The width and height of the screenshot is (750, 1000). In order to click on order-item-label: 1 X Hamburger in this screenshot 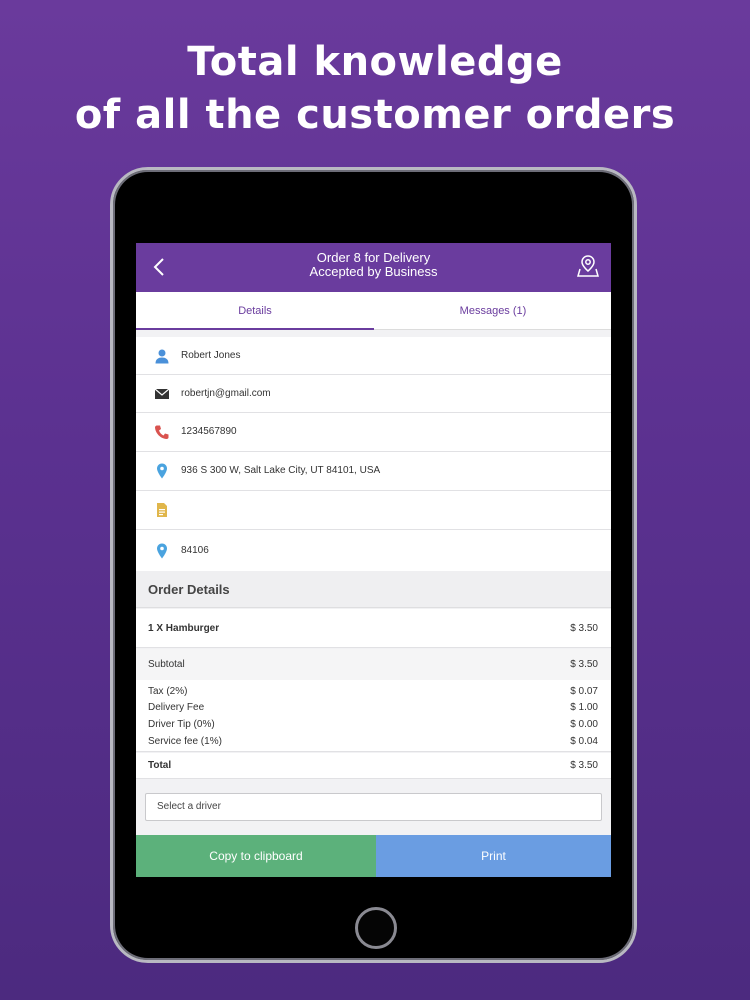, I will do `click(184, 628)`.